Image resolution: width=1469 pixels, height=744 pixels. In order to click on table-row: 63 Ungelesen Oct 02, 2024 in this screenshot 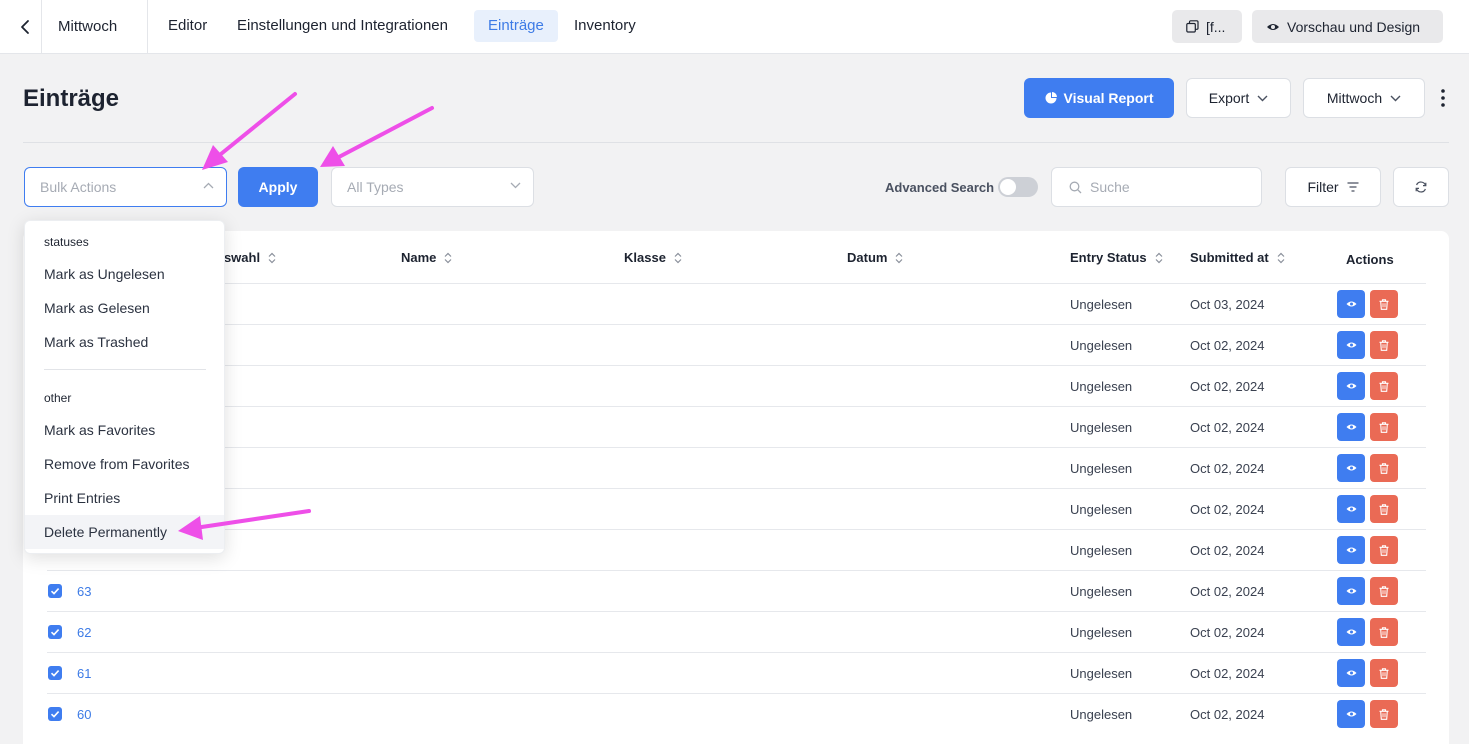, I will do `click(736, 590)`.